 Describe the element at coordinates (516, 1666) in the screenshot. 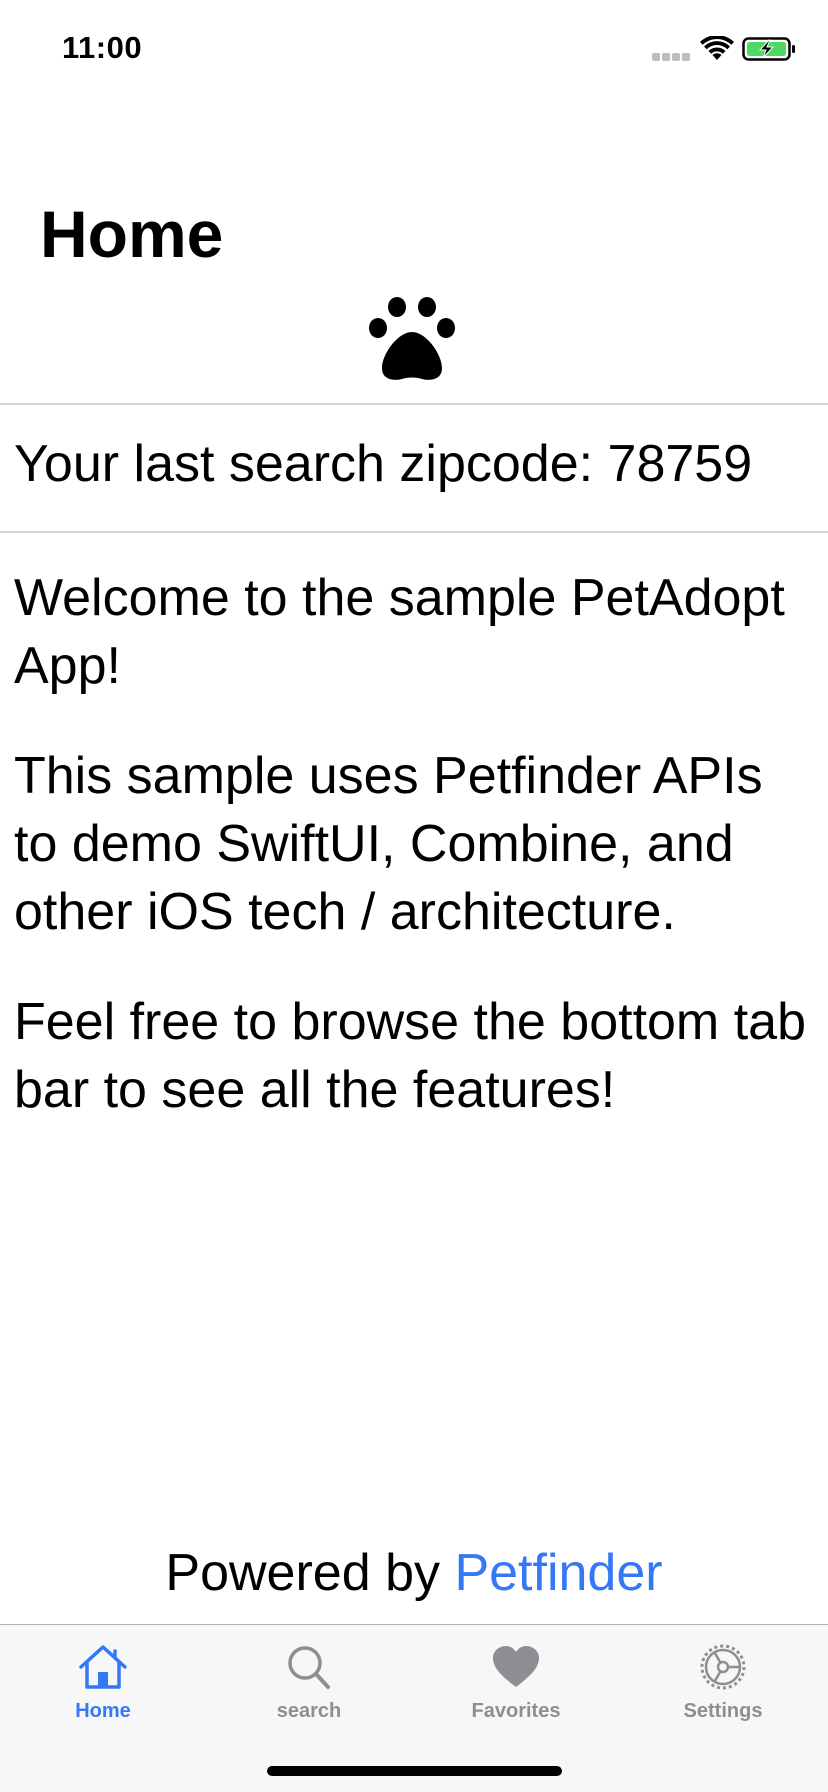

I see `heart-icon` at that location.